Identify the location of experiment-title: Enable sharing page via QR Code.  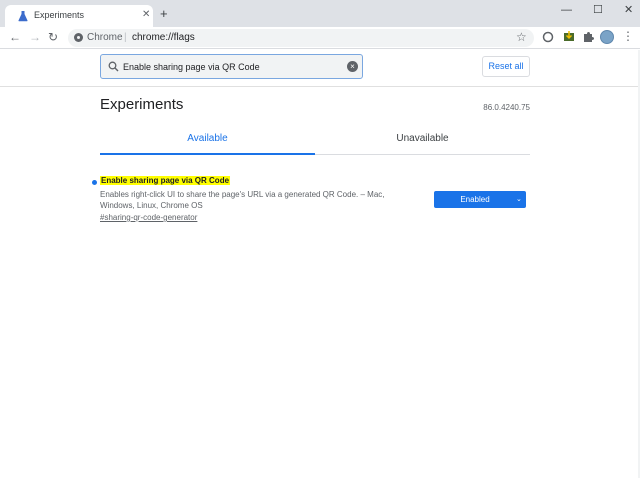
(165, 180).